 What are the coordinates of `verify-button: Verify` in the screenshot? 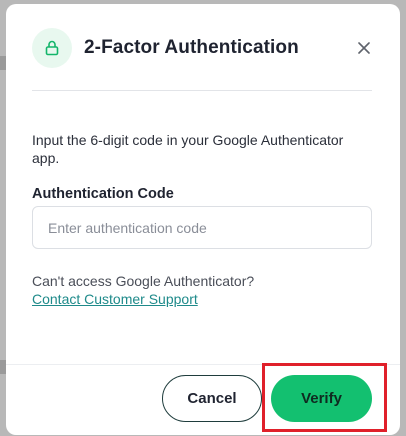 It's located at (321, 398).